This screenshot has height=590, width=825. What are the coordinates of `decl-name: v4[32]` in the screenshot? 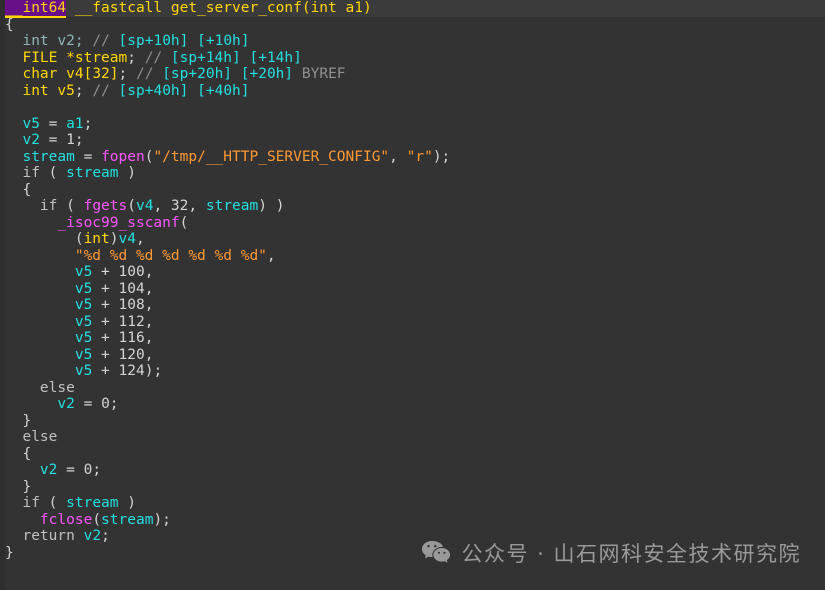 It's located at (92, 74).